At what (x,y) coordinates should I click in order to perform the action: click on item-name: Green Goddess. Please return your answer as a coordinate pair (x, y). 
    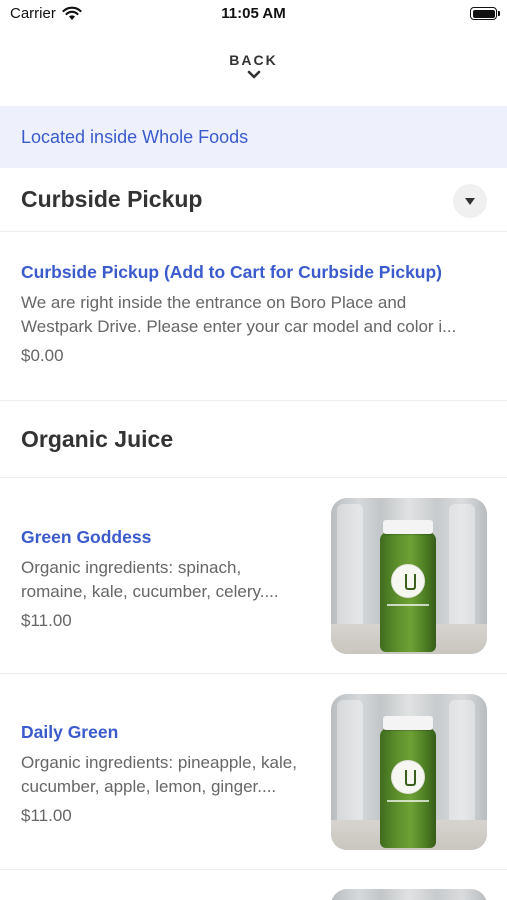
    Looking at the image, I should click on (86, 537).